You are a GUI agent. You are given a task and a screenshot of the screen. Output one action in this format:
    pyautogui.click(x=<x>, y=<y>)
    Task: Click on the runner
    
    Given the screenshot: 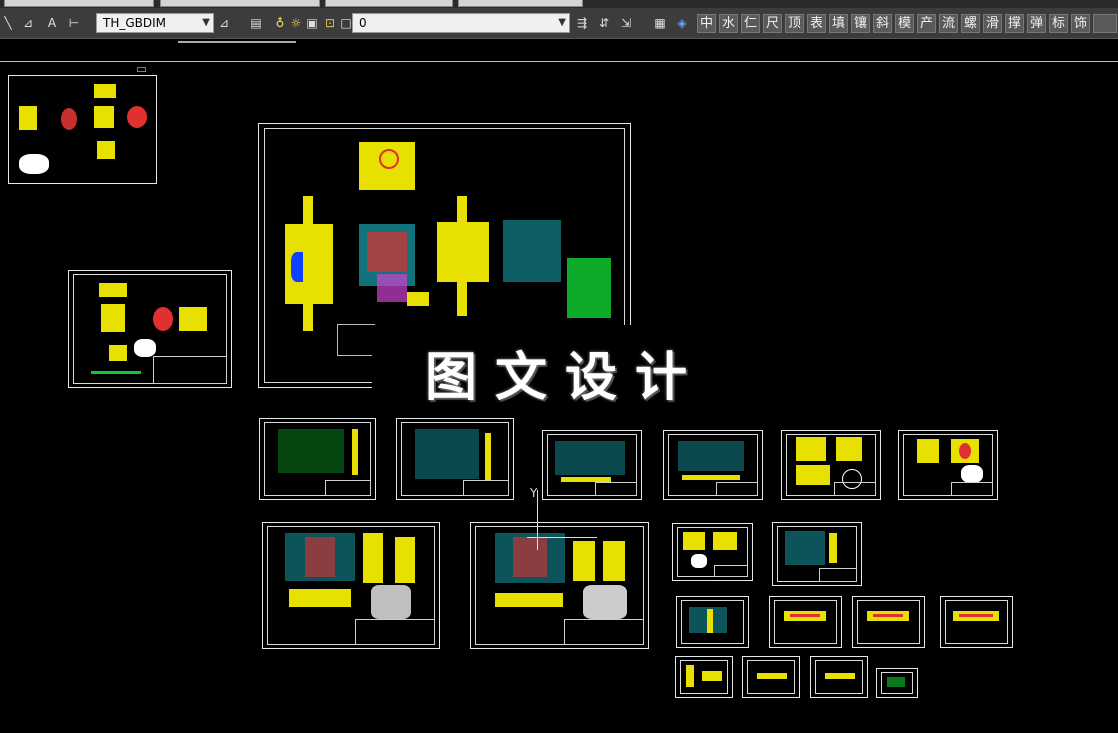 What is the action you would take?
    pyautogui.click(x=392, y=288)
    